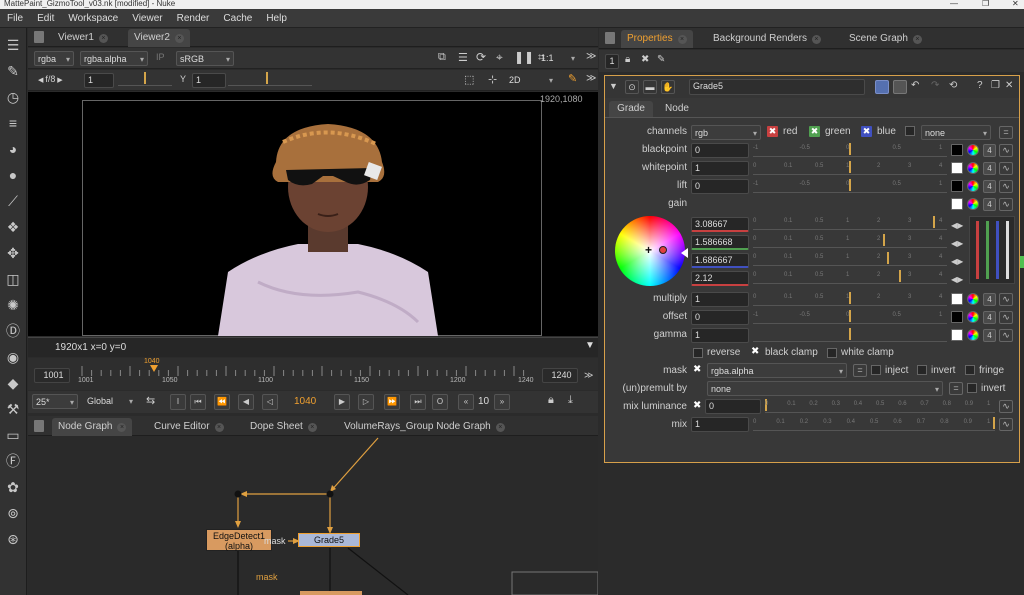 This screenshot has height=595, width=1024. I want to click on revert-icon: ⟲, so click(953, 85).